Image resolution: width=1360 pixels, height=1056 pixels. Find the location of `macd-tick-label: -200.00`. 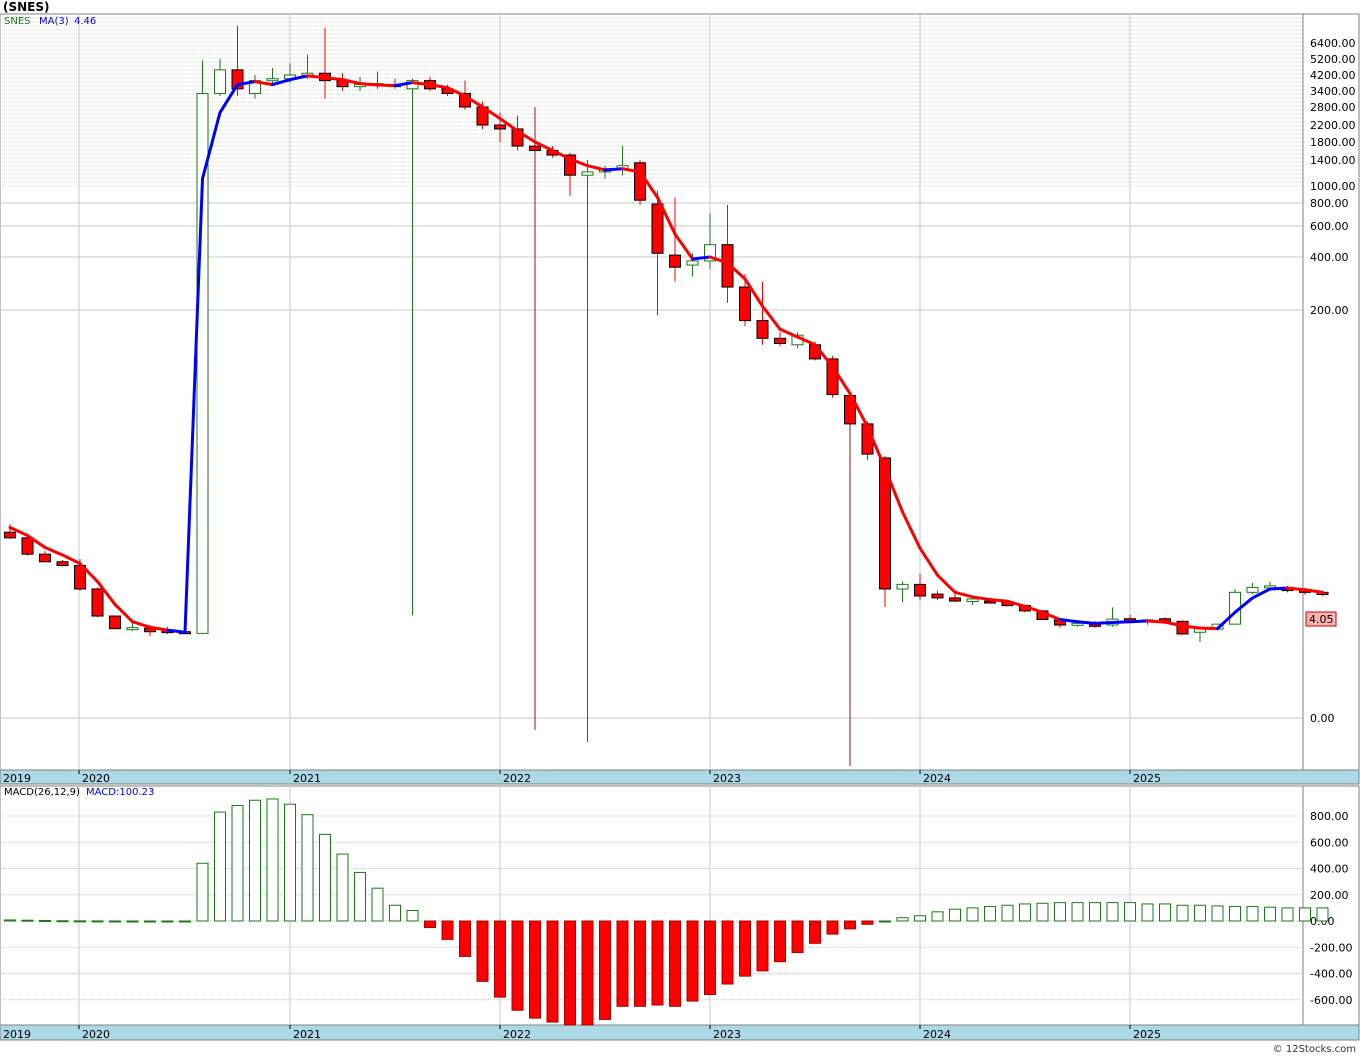

macd-tick-label: -200.00 is located at coordinates (1331, 947).